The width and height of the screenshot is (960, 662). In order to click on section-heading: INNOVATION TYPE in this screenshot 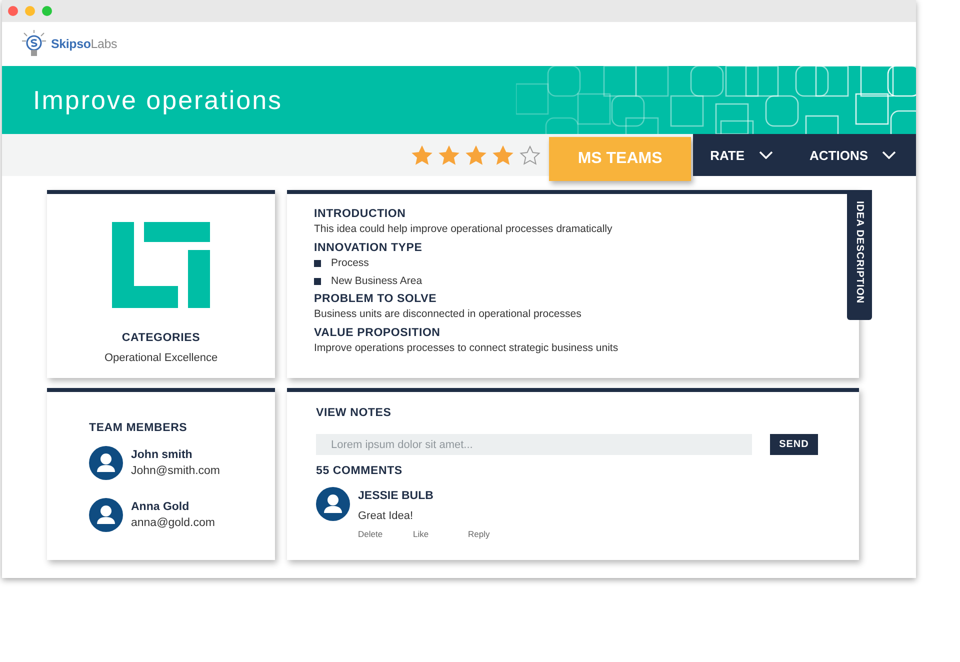, I will do `click(369, 248)`.